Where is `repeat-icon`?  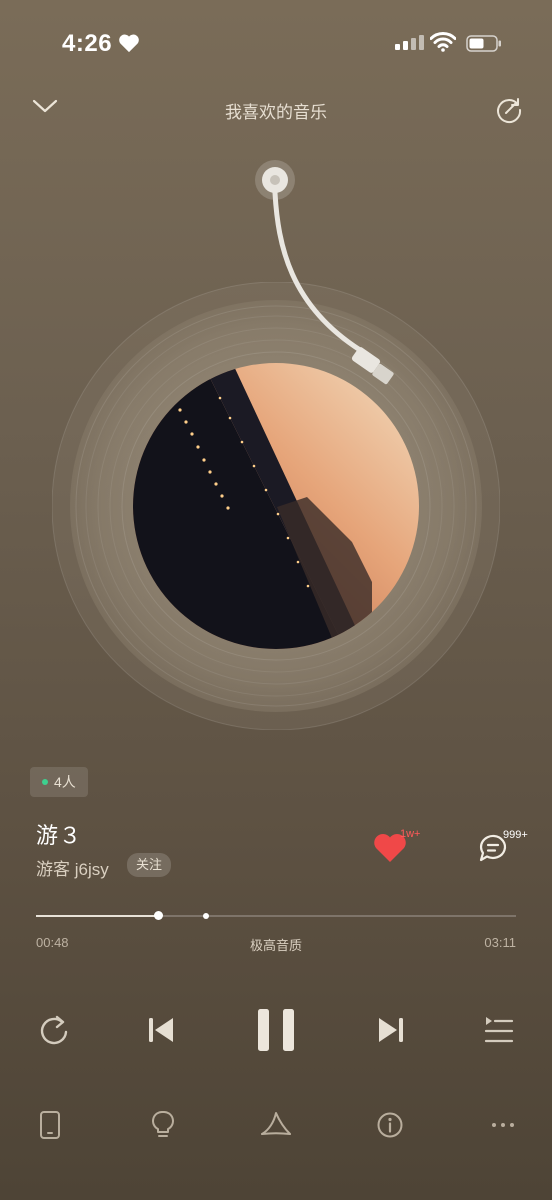
repeat-icon is located at coordinates (54, 1030).